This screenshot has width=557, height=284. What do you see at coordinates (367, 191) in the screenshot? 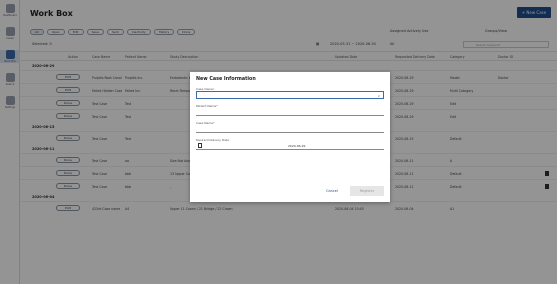
I see `register-button: Register` at bounding box center [367, 191].